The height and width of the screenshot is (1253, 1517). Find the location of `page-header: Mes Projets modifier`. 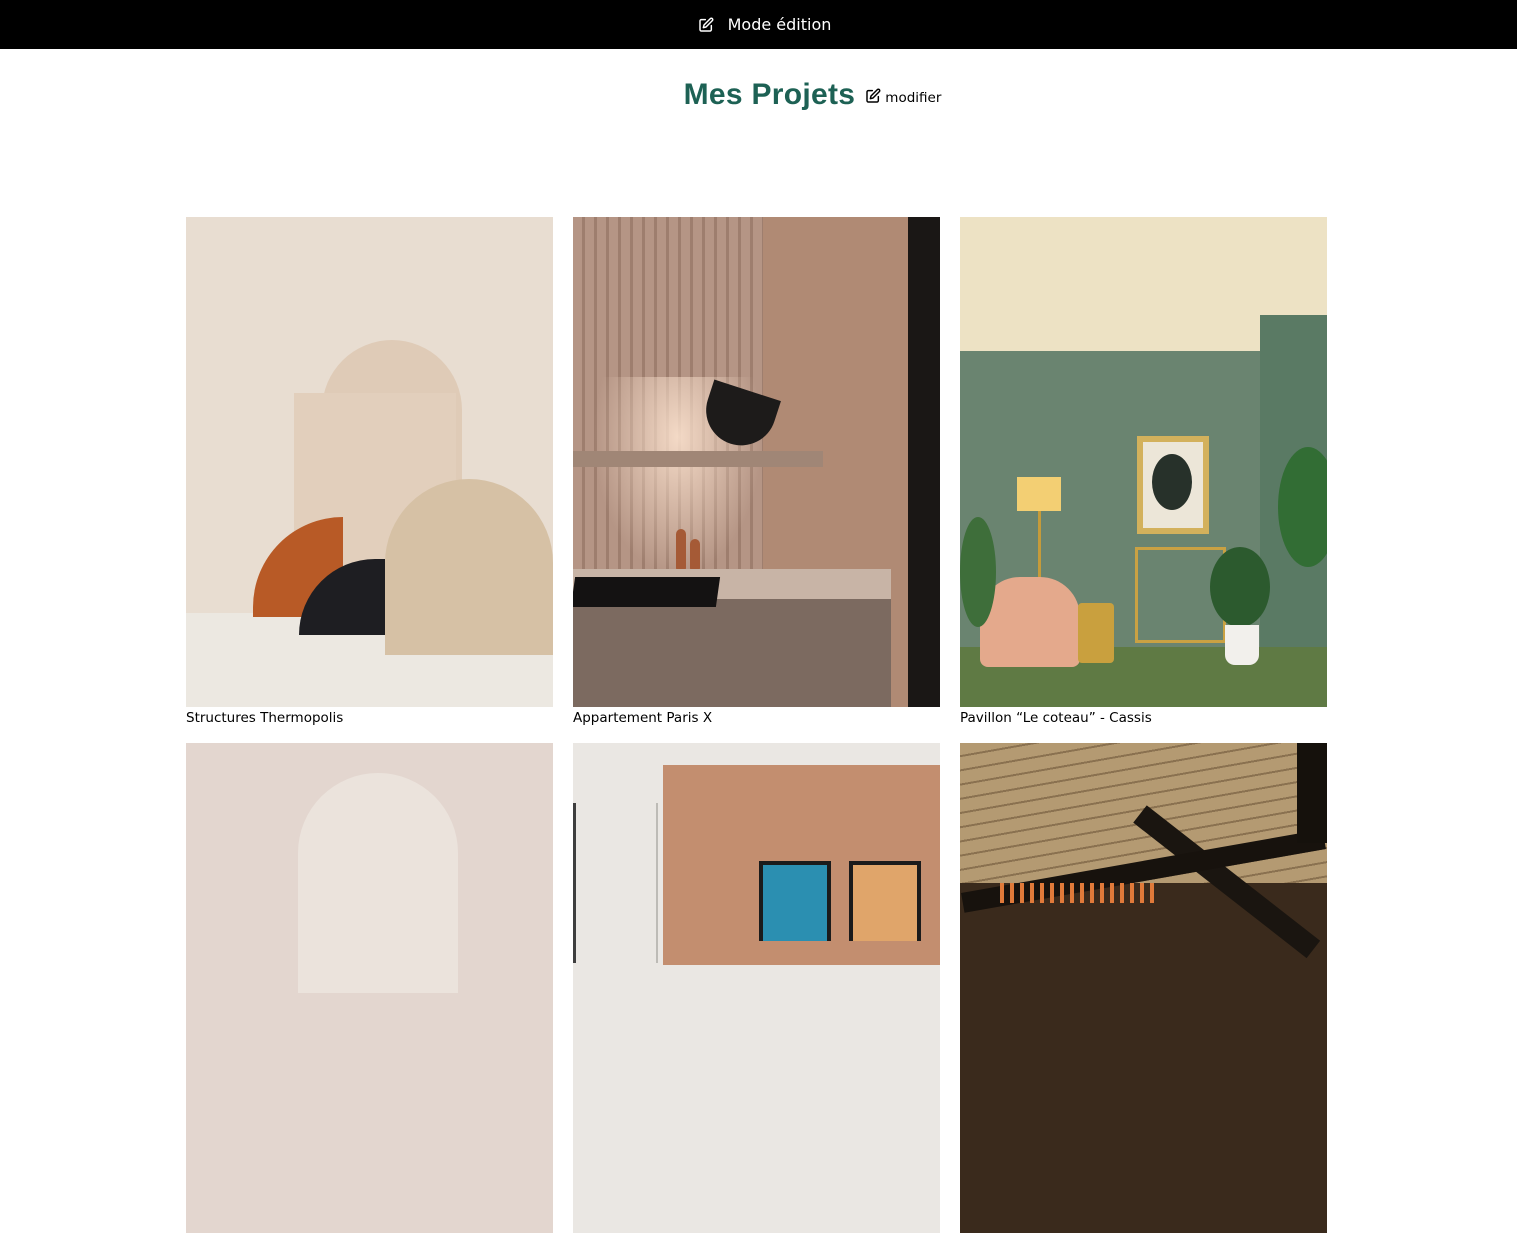

page-header: Mes Projets modifier is located at coordinates (758, 95).